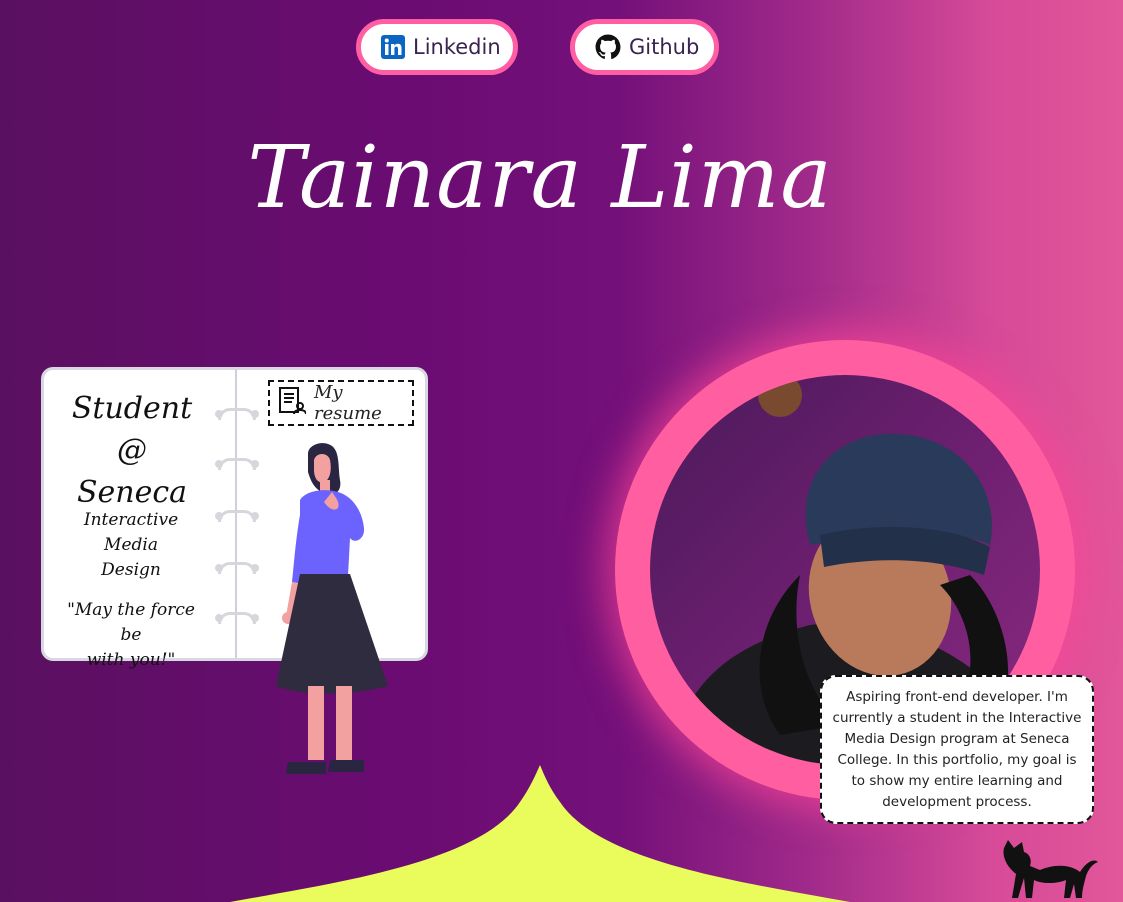 The width and height of the screenshot is (1123, 902). What do you see at coordinates (131, 532) in the screenshot?
I see `program-line1: Interactive Media` at bounding box center [131, 532].